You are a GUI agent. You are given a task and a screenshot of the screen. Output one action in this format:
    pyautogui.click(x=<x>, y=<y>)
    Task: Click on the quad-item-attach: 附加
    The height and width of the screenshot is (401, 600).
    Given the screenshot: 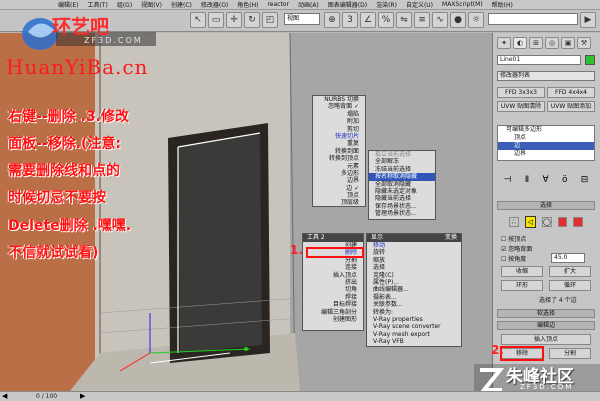 What is the action you would take?
    pyautogui.click(x=339, y=121)
    